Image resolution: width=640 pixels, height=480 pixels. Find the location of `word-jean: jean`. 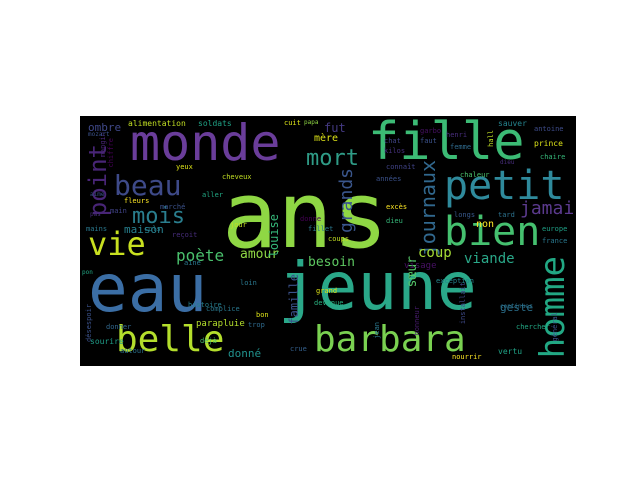

word-jean: jean is located at coordinates (377, 330).